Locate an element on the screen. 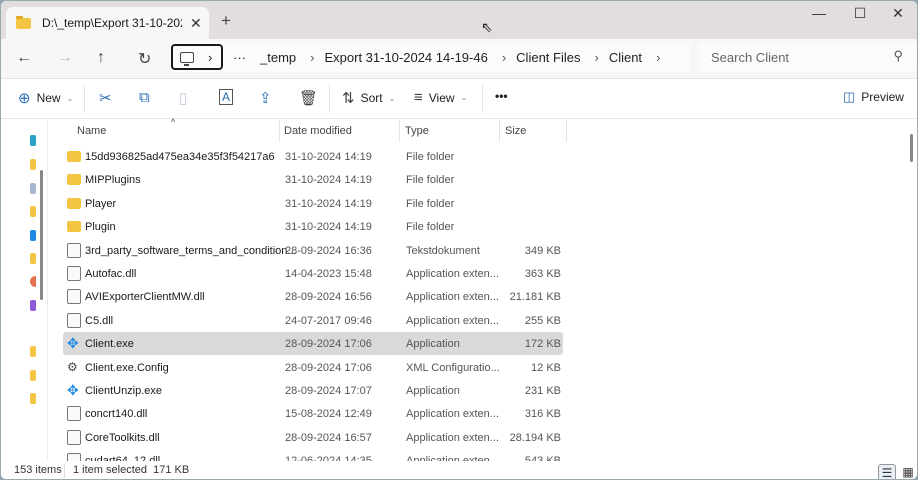  file-date: 24-07-2017 09:46 is located at coordinates (328, 320).